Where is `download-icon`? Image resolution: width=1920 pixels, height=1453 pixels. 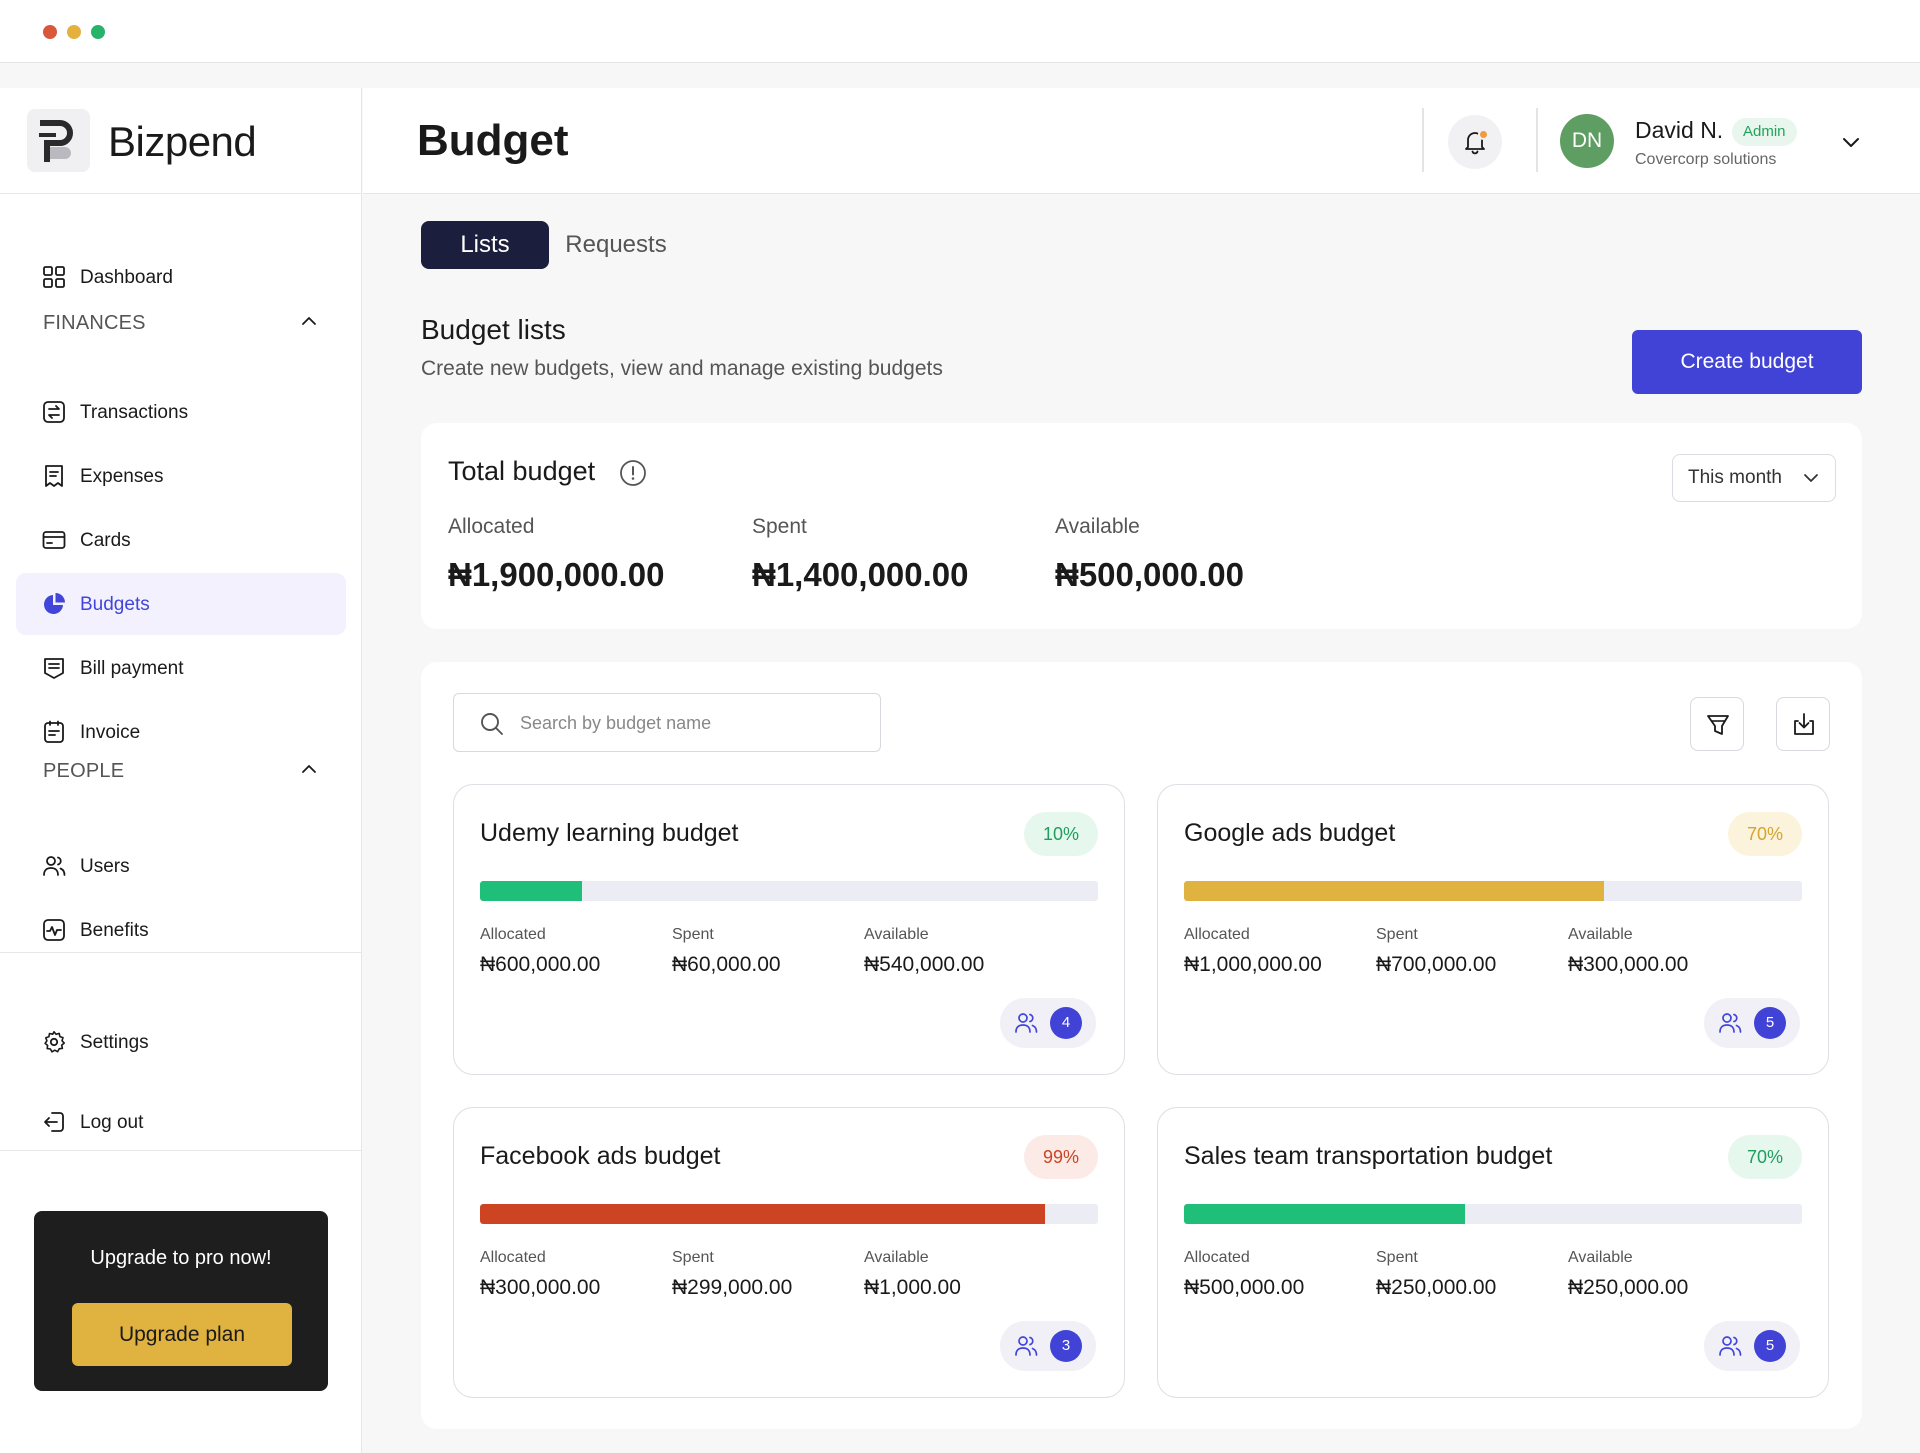 download-icon is located at coordinates (1804, 724).